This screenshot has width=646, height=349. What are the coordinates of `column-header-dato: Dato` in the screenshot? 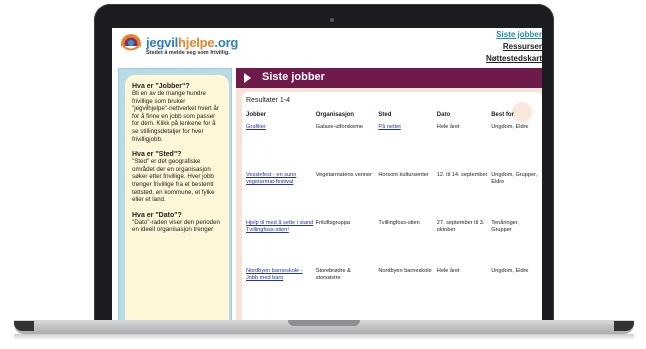 It's located at (443, 115).